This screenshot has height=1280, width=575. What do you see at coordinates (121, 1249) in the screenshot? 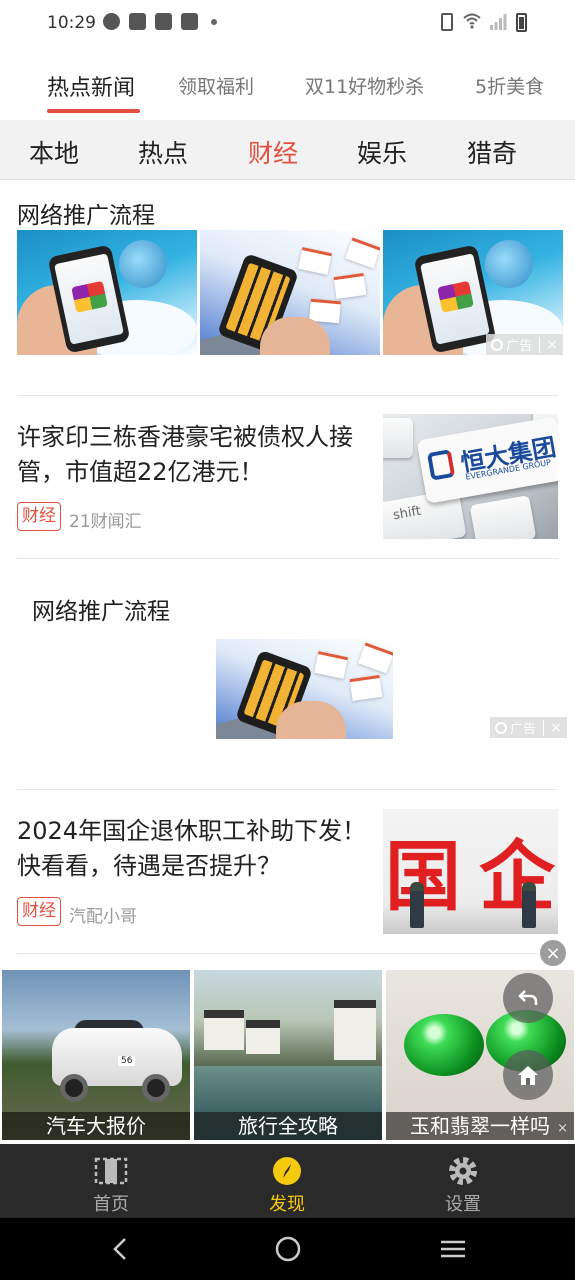
I see `back-icon` at bounding box center [121, 1249].